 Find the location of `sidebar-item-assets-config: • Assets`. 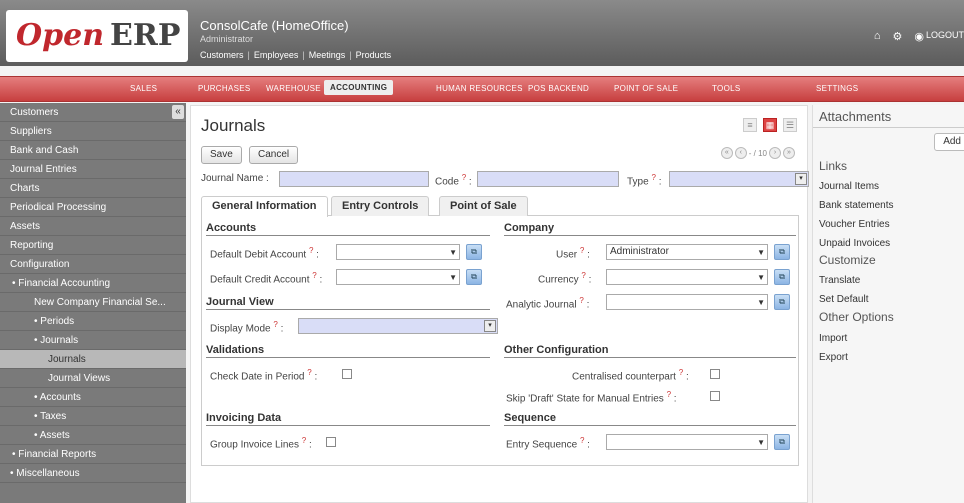

sidebar-item-assets-config: • Assets is located at coordinates (93, 435).